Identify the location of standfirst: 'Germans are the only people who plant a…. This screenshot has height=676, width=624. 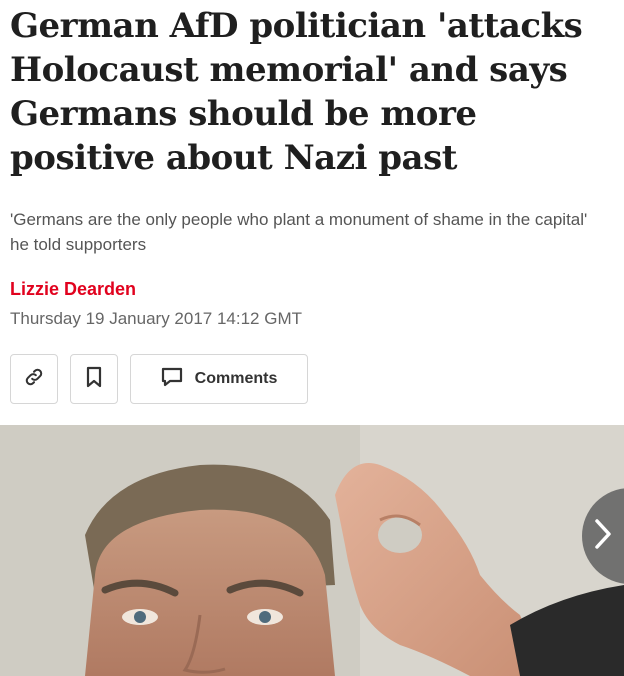
(299, 232).